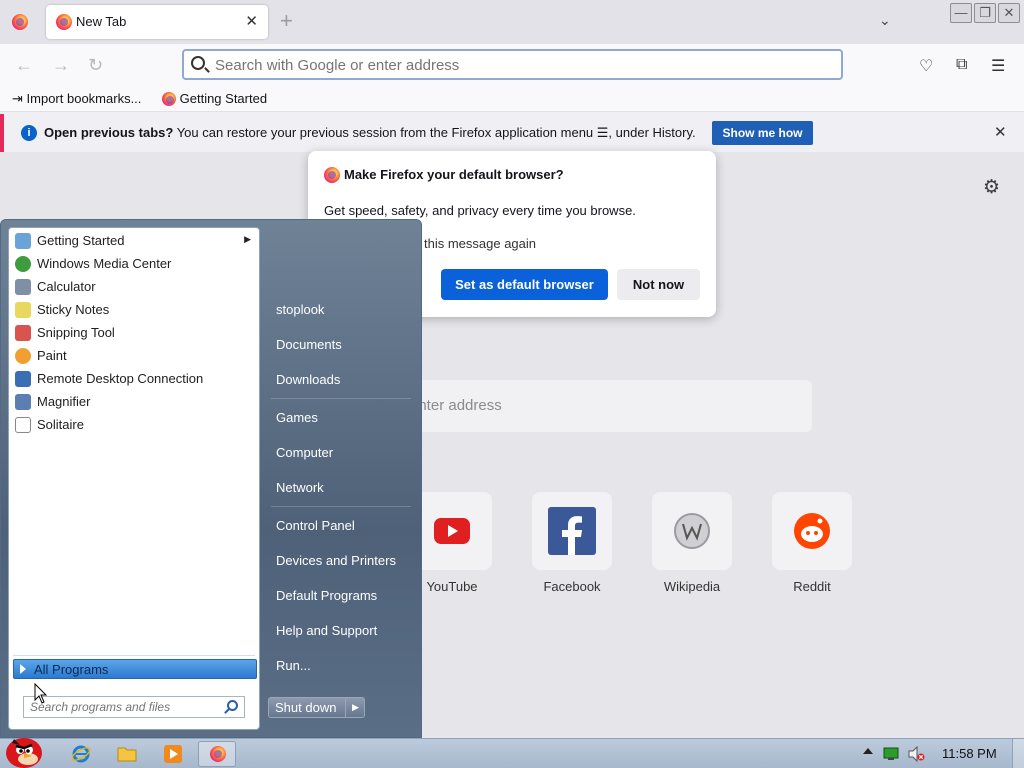 Image resolution: width=1024 pixels, height=768 pixels. What do you see at coordinates (71, 669) in the screenshot?
I see `all-programs-label: All Programs` at bounding box center [71, 669].